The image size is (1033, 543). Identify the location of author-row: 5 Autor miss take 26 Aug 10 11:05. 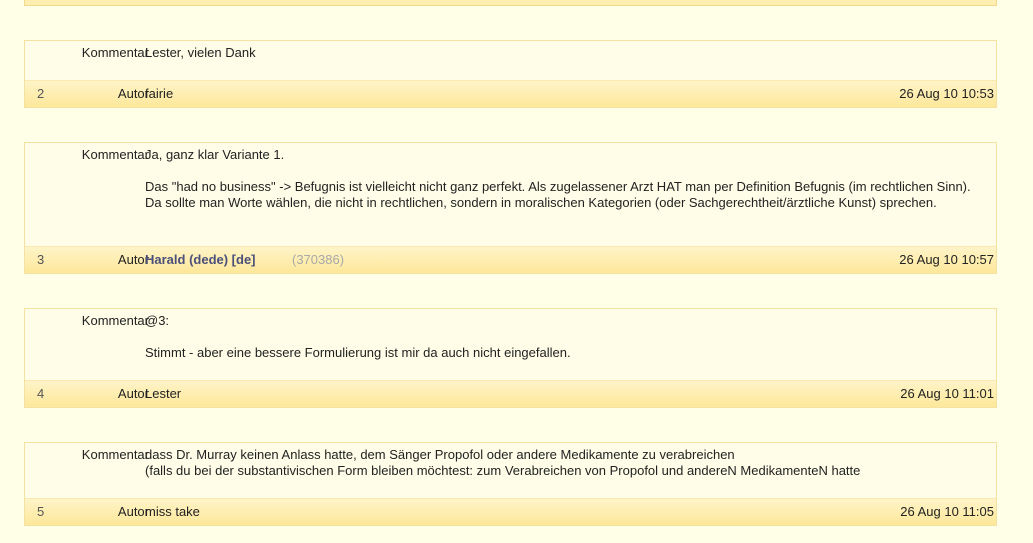
(510, 511).